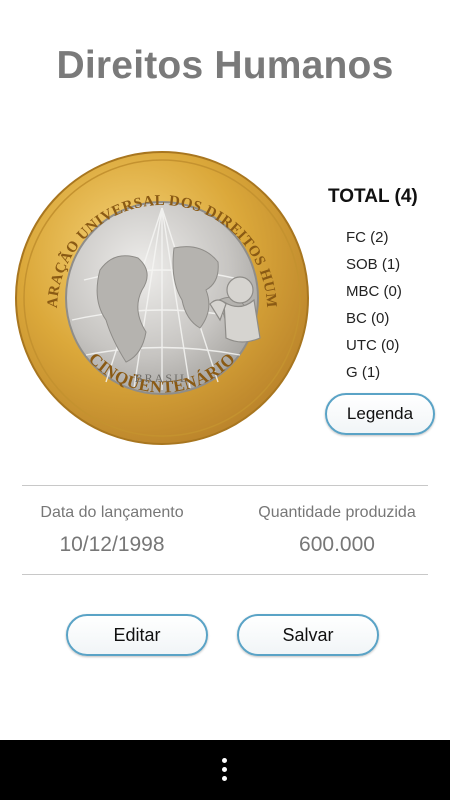  I want to click on edit-button: Editar, so click(137, 635).